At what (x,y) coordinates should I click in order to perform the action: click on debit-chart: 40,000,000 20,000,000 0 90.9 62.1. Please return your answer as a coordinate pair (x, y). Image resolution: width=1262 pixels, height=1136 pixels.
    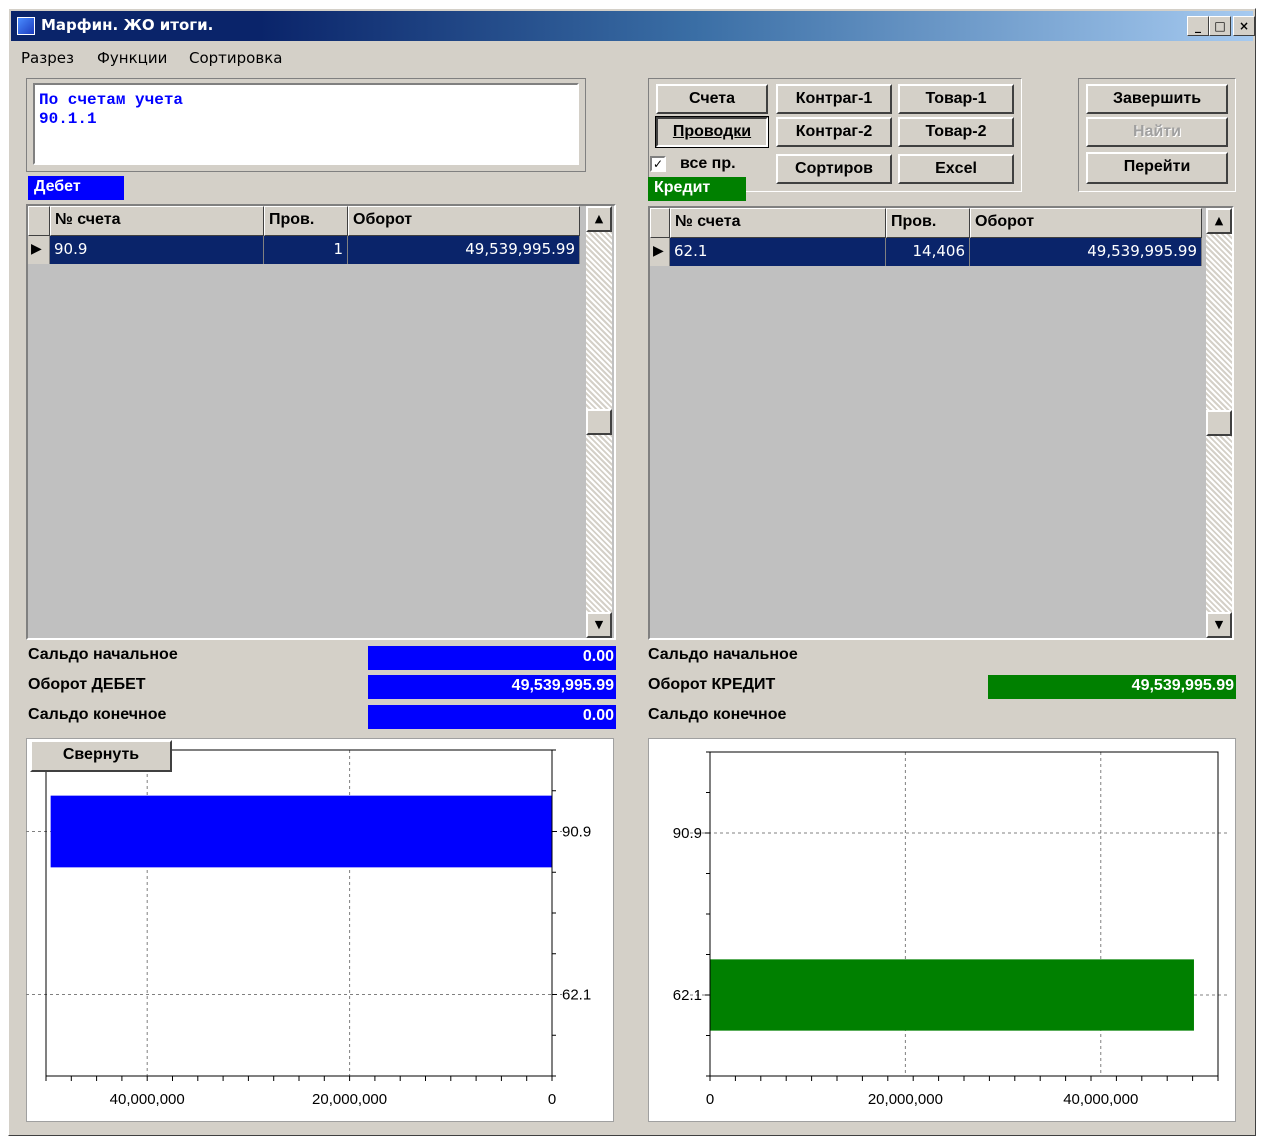
    Looking at the image, I should click on (308, 928).